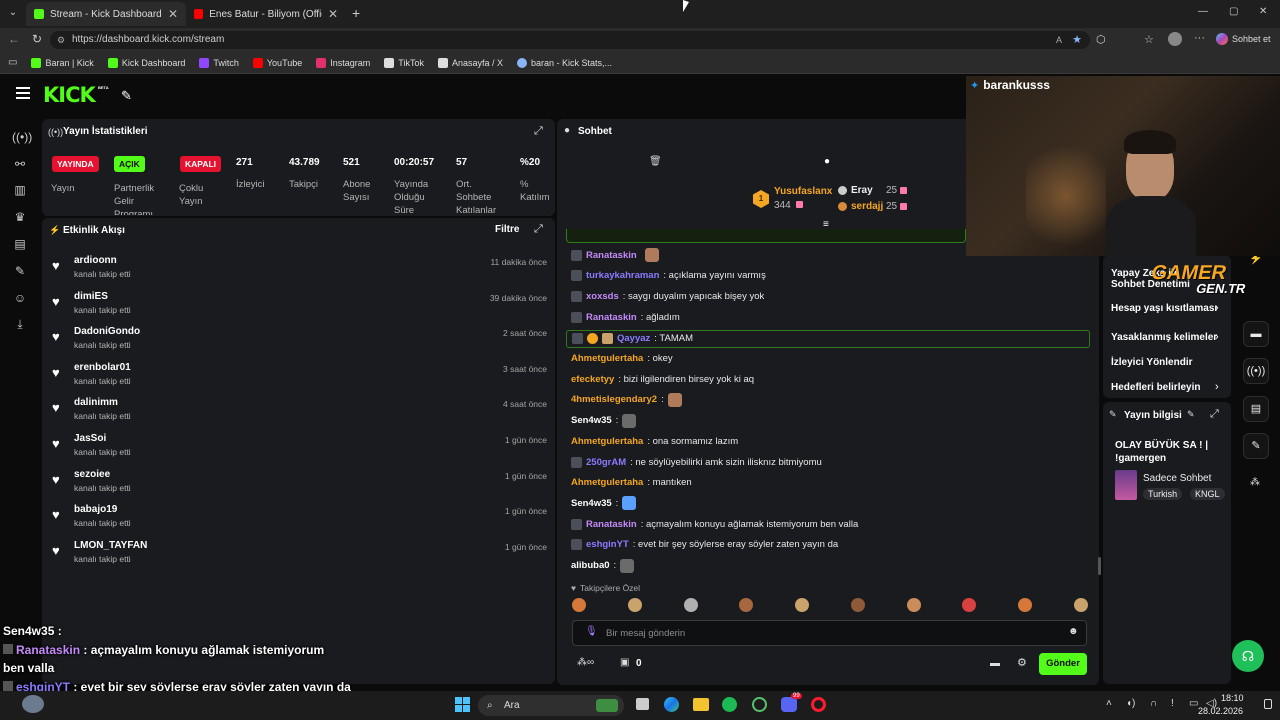 This screenshot has width=1280, height=720. Describe the element at coordinates (995, 663) in the screenshot. I see `chat-rules-icon: ▬` at that location.